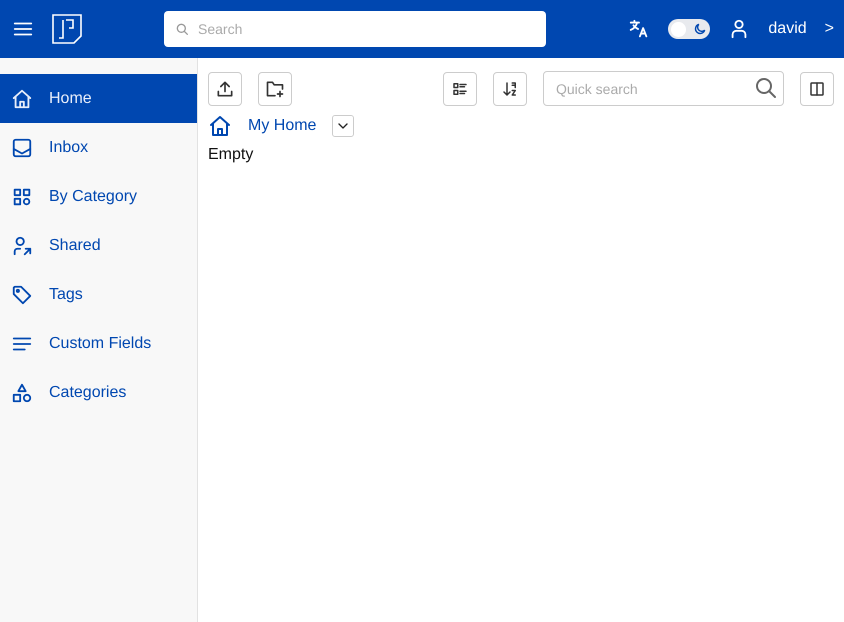  What do you see at coordinates (98, 294) in the screenshot?
I see `sidebar-item: Tags` at bounding box center [98, 294].